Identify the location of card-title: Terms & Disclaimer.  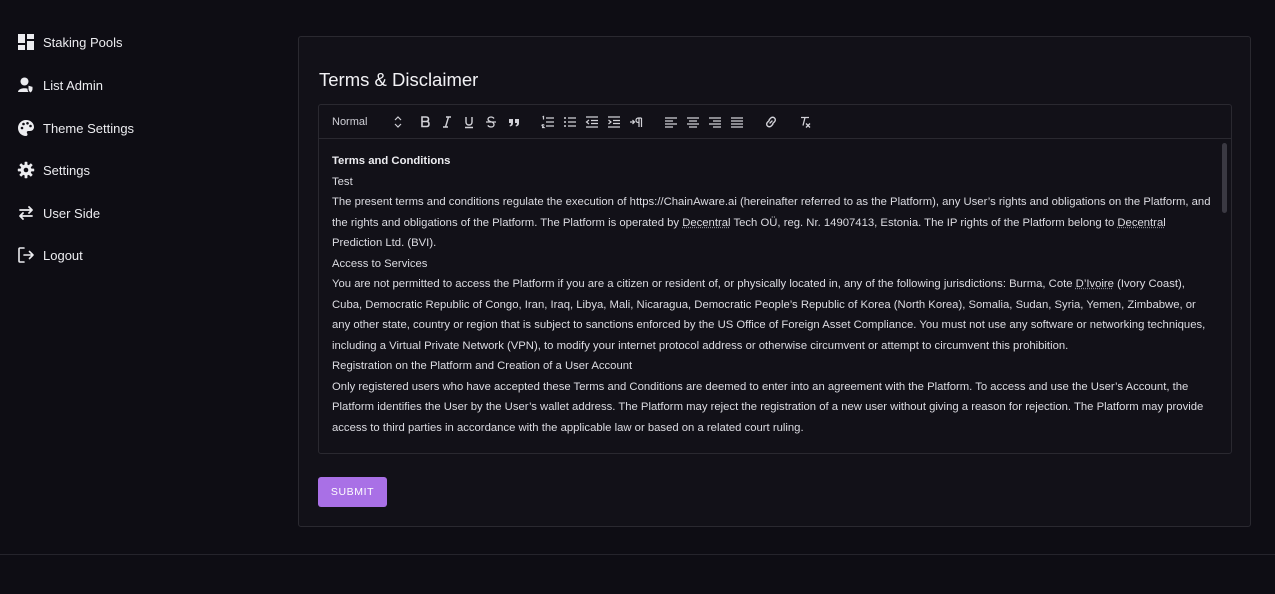
(399, 79).